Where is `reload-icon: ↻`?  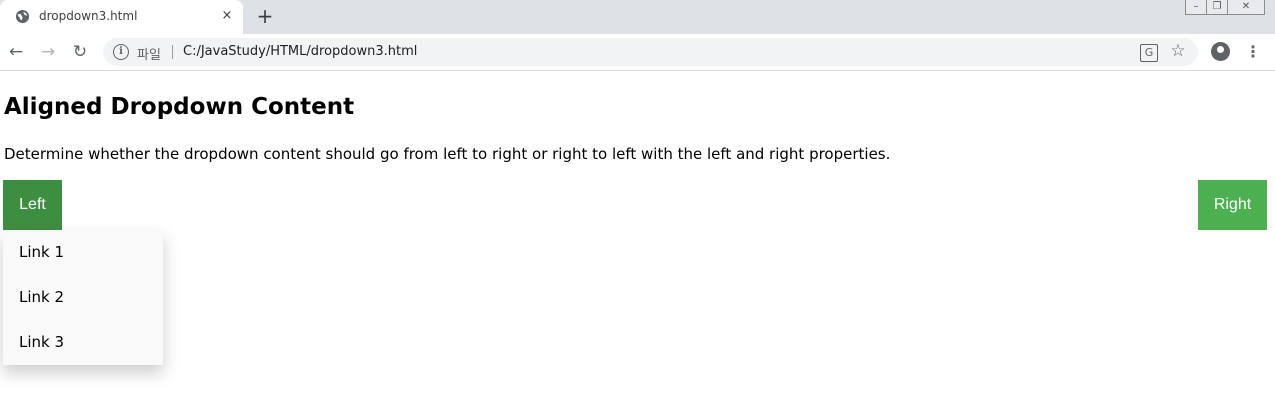
reload-icon: ↻ is located at coordinates (80, 52).